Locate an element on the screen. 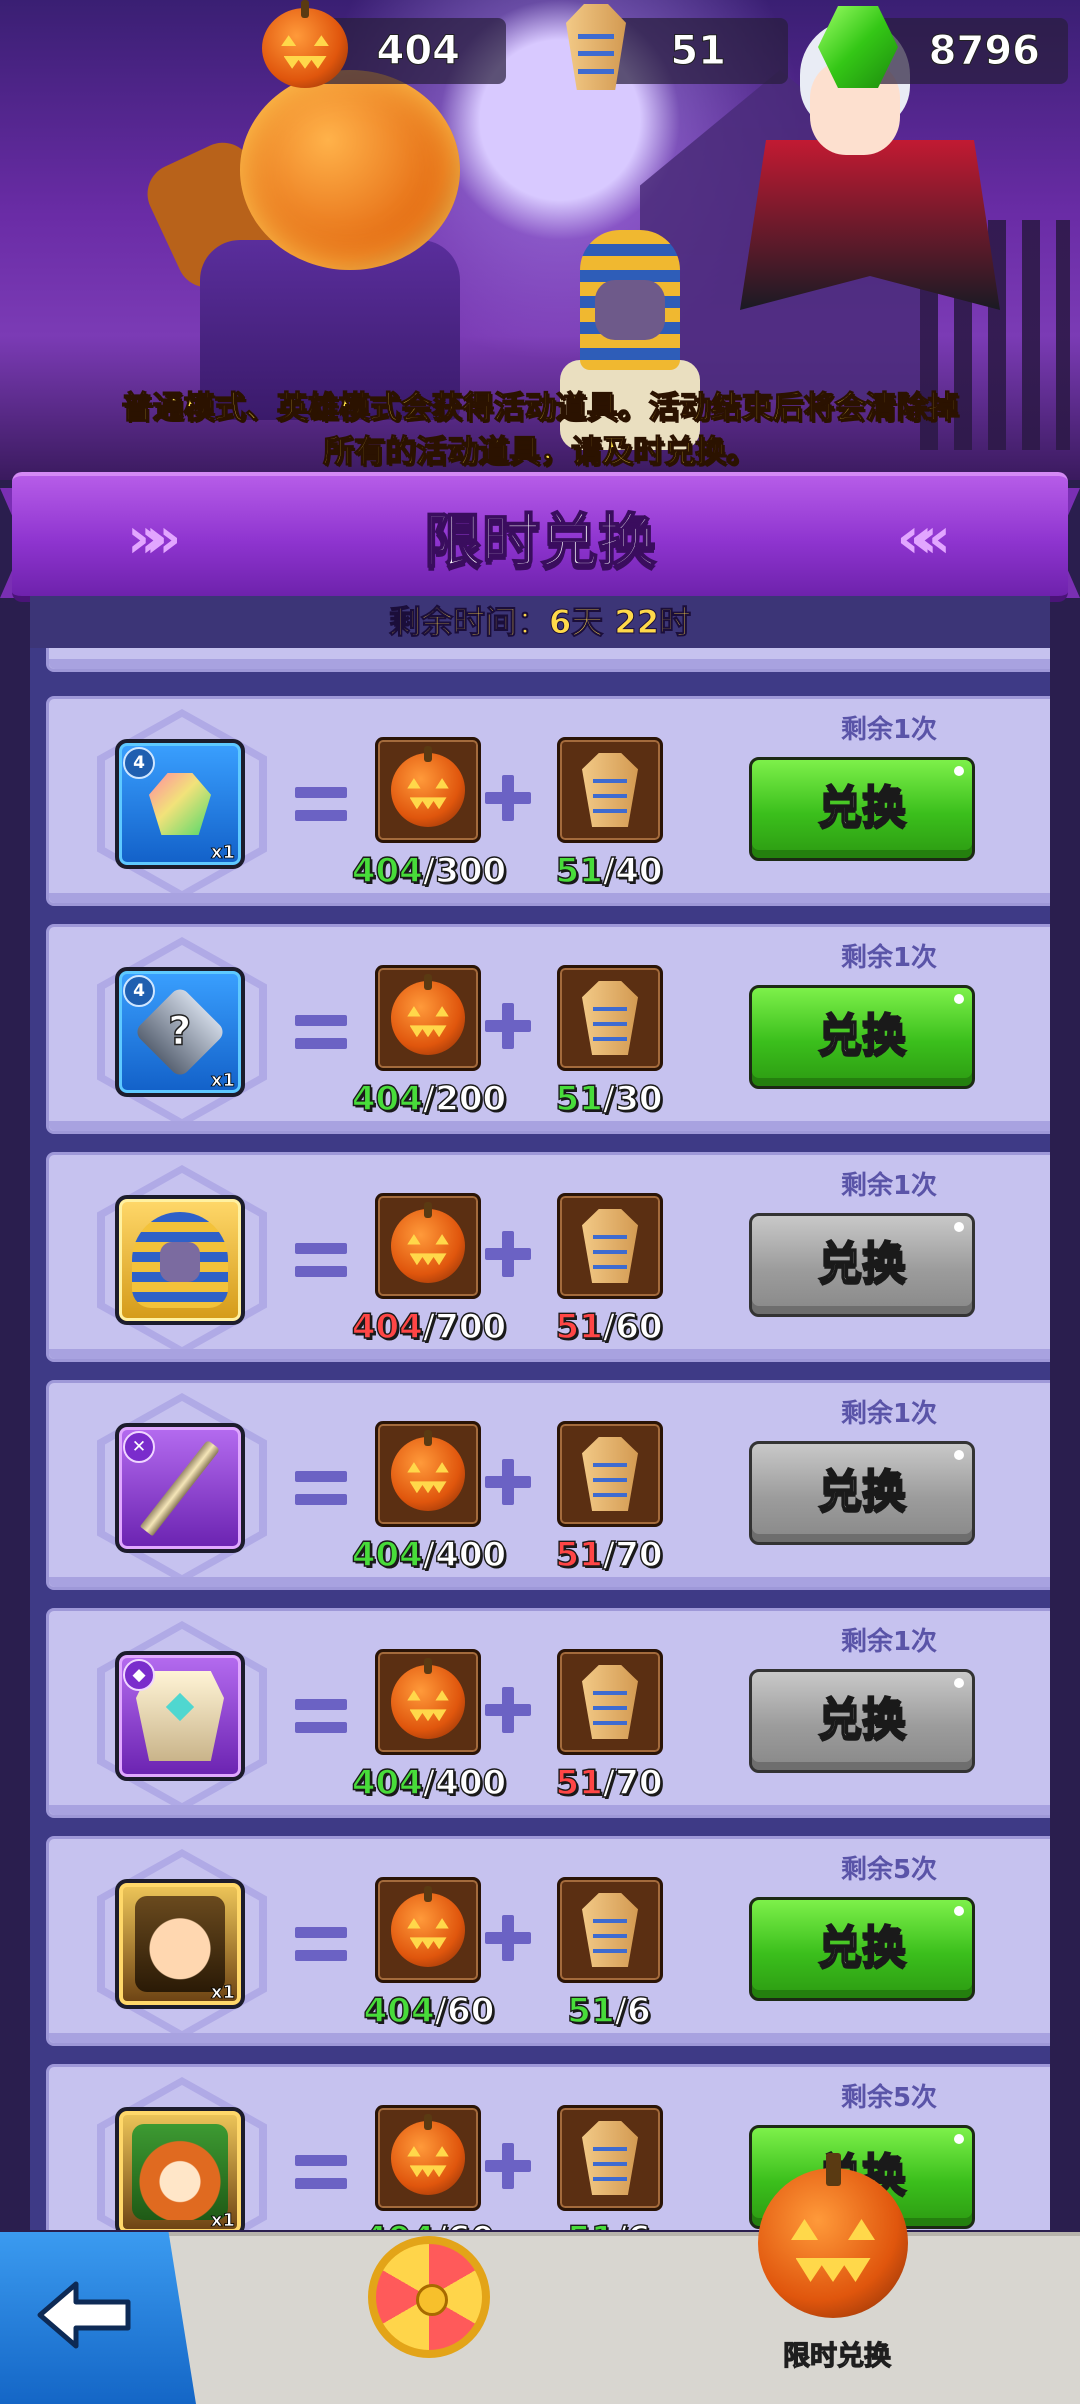  coffin-required: /70 is located at coordinates (632, 1554).